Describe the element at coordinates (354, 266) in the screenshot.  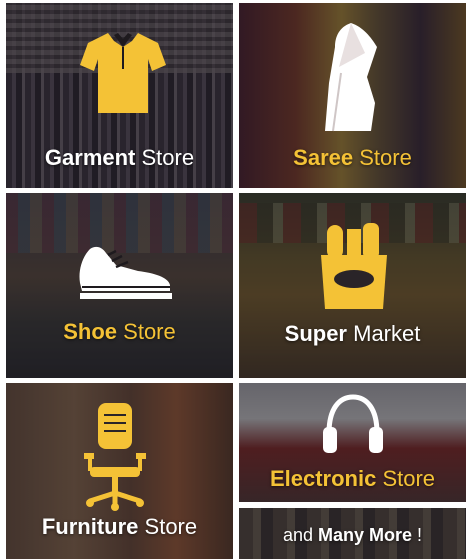
I see `grocery-bag-icon` at that location.